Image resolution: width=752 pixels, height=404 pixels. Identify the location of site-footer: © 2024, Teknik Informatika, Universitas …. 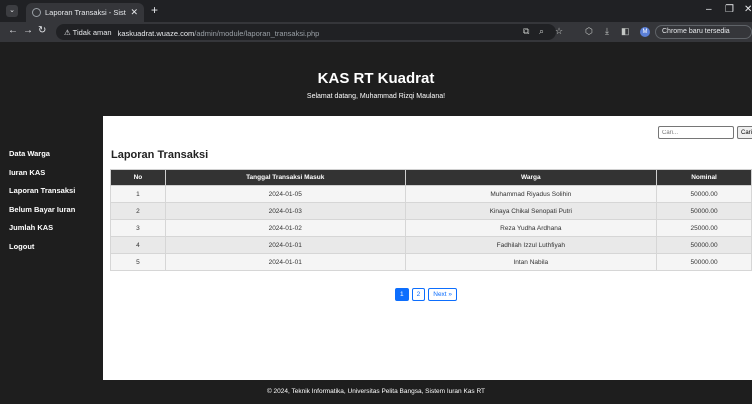
(376, 391).